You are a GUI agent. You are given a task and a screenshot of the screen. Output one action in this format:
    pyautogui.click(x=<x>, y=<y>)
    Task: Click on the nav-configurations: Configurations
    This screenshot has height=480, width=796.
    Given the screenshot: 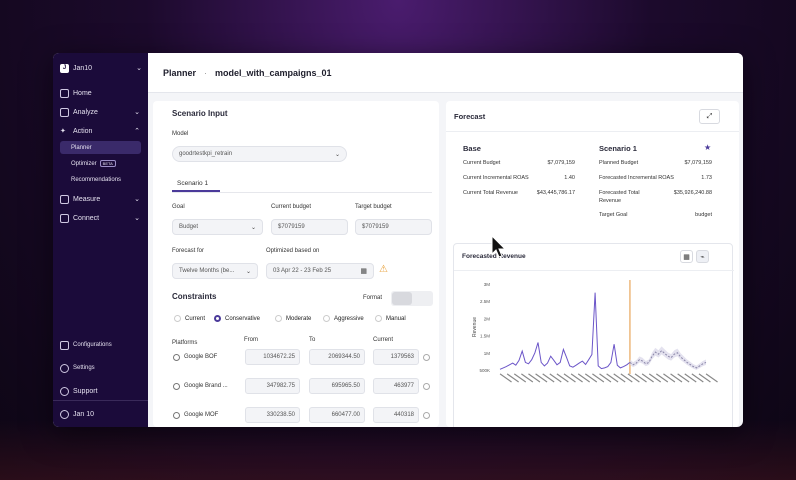 What is the action you would take?
    pyautogui.click(x=100, y=345)
    